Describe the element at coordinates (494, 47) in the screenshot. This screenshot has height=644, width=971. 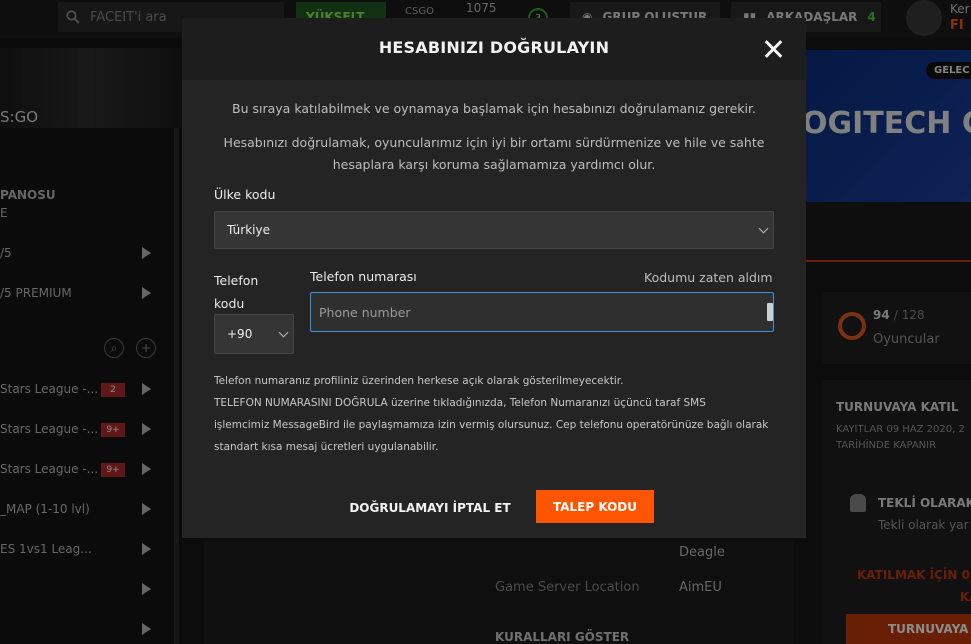
I see `modal-title: HESABINIZI DOĞRULAYIN` at that location.